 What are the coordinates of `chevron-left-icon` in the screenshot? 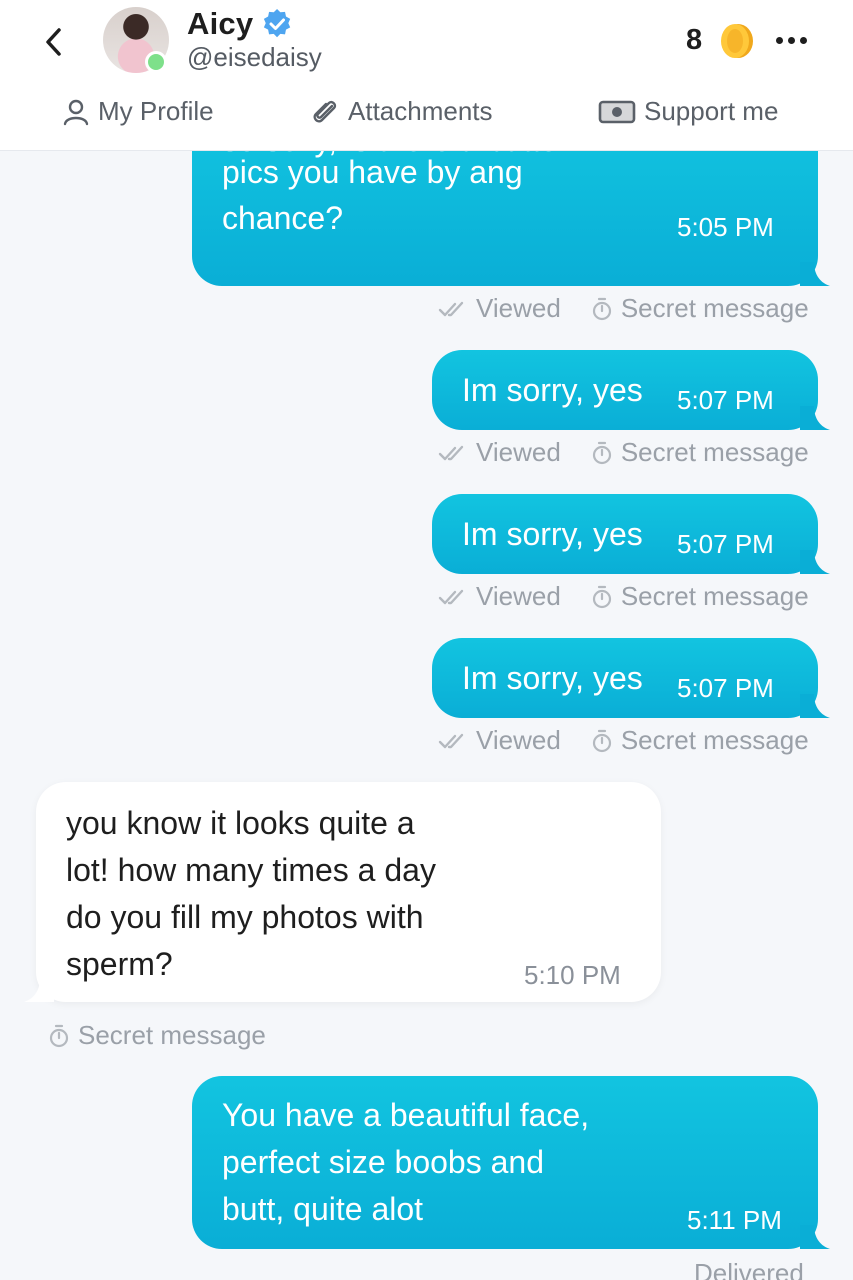 It's located at (53, 42).